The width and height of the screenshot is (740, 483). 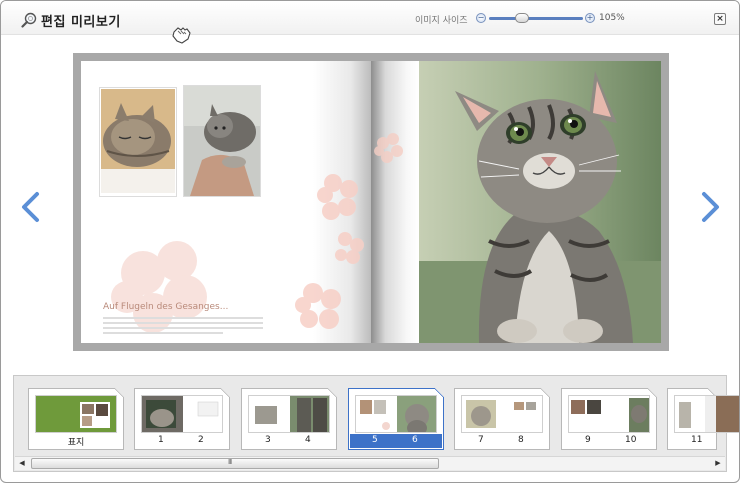 What do you see at coordinates (201, 440) in the screenshot?
I see `thumbnail-page-label: 2` at bounding box center [201, 440].